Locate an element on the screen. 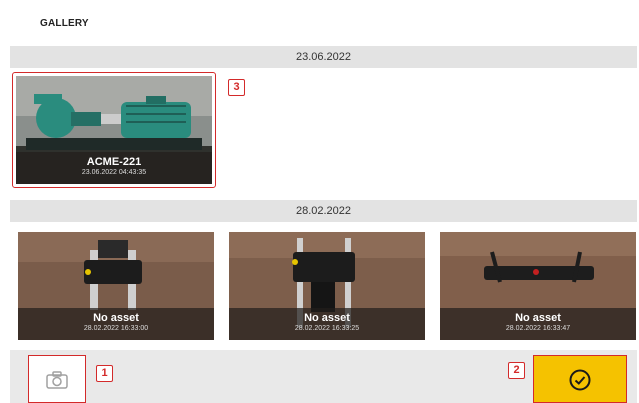  gallery-thumbnail: No asset 28.02.2022 16:33:25 is located at coordinates (327, 286).